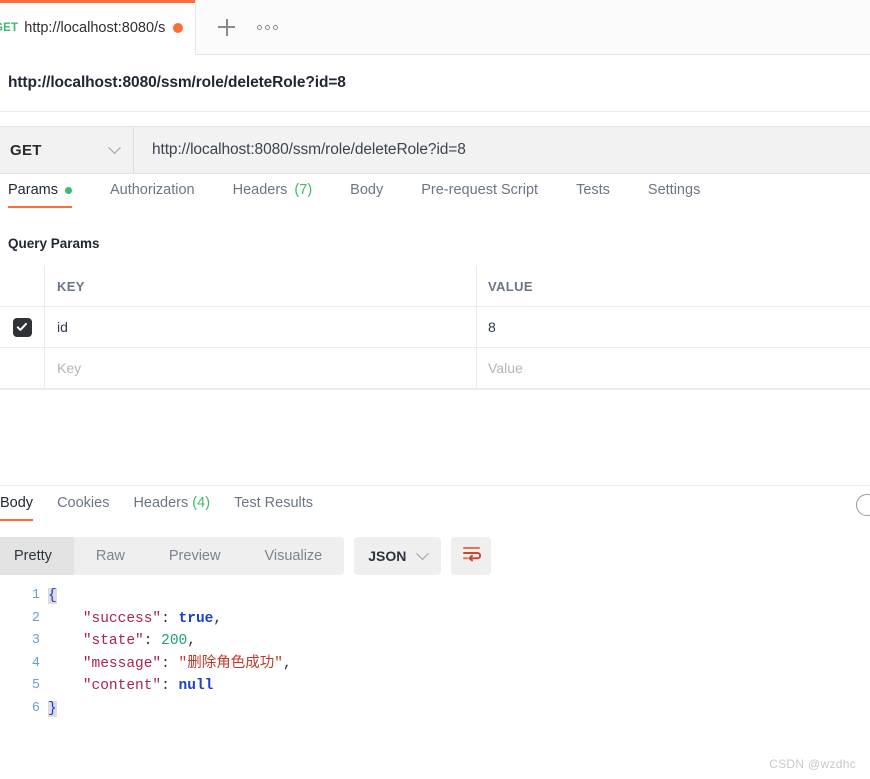 The image size is (870, 779). What do you see at coordinates (178, 27) in the screenshot?
I see `unsaved-indicator-icon` at bounding box center [178, 27].